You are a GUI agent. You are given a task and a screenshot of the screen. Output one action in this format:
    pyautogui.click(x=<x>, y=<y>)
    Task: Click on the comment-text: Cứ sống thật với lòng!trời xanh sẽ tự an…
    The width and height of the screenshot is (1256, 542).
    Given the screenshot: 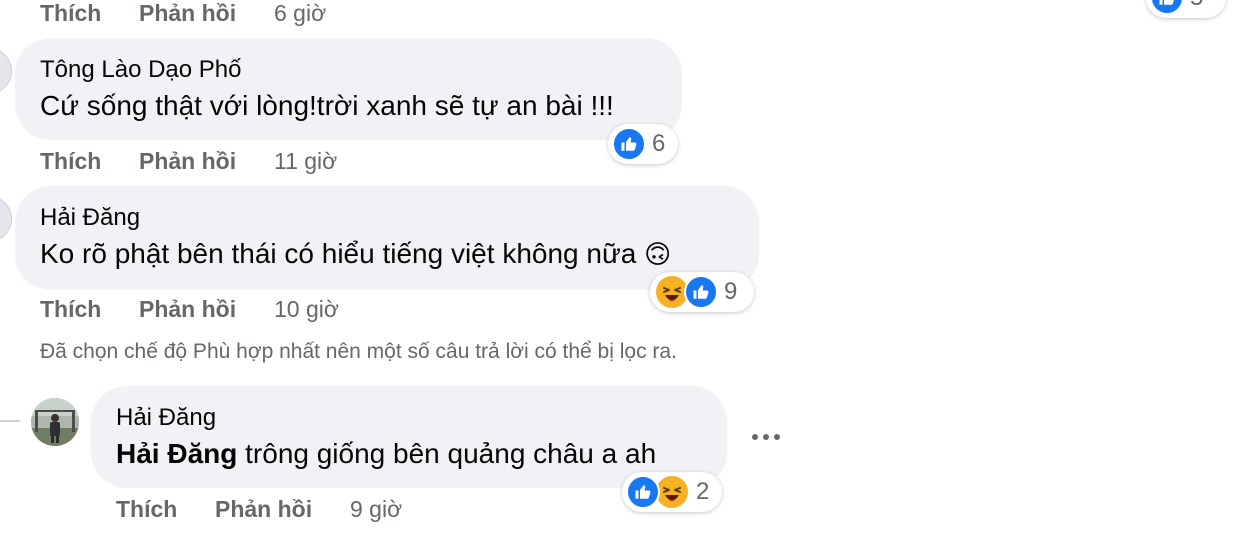 What is the action you would take?
    pyautogui.click(x=327, y=105)
    